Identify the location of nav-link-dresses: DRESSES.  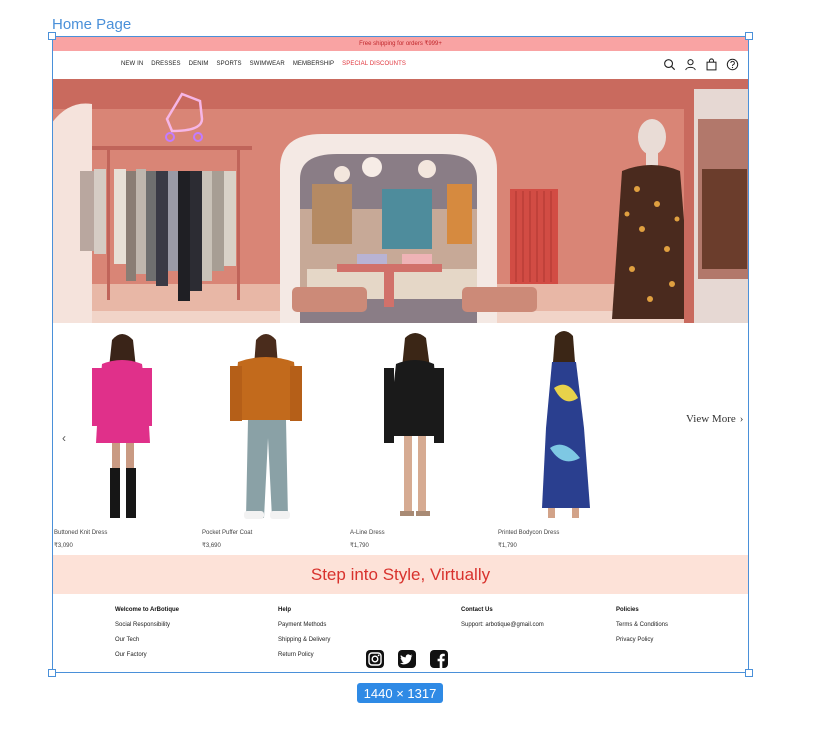
(165, 64).